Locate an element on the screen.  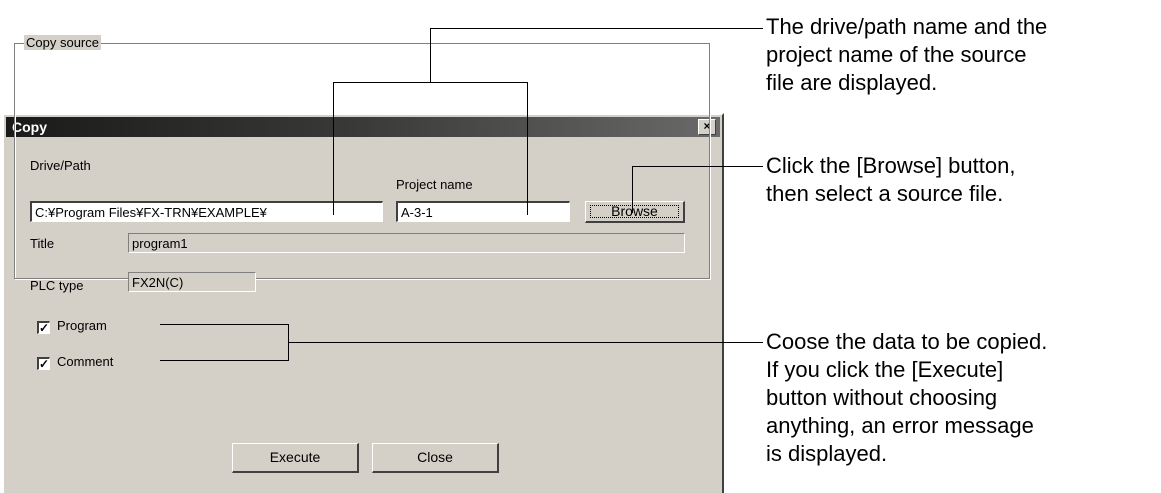
browse-button: Browse is located at coordinates (635, 212).